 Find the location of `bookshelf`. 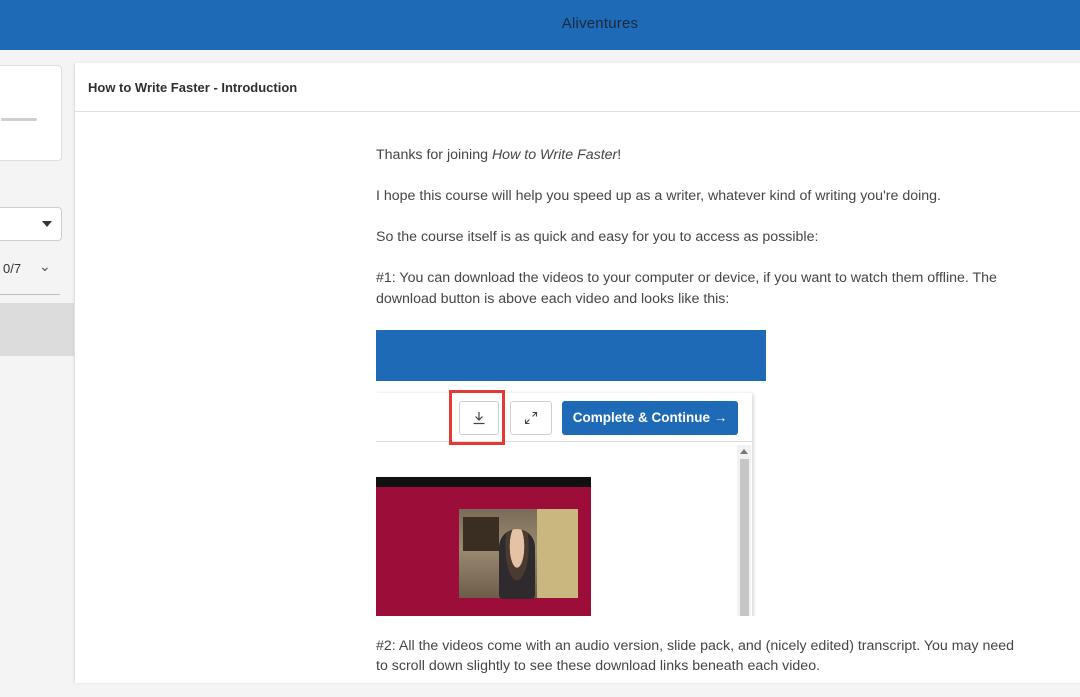

bookshelf is located at coordinates (481, 533).